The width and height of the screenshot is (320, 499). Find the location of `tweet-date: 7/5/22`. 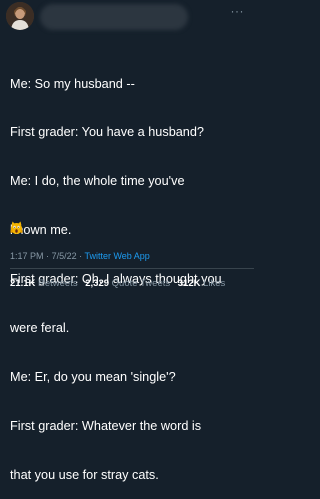

tweet-date: 7/5/22 is located at coordinates (64, 256).